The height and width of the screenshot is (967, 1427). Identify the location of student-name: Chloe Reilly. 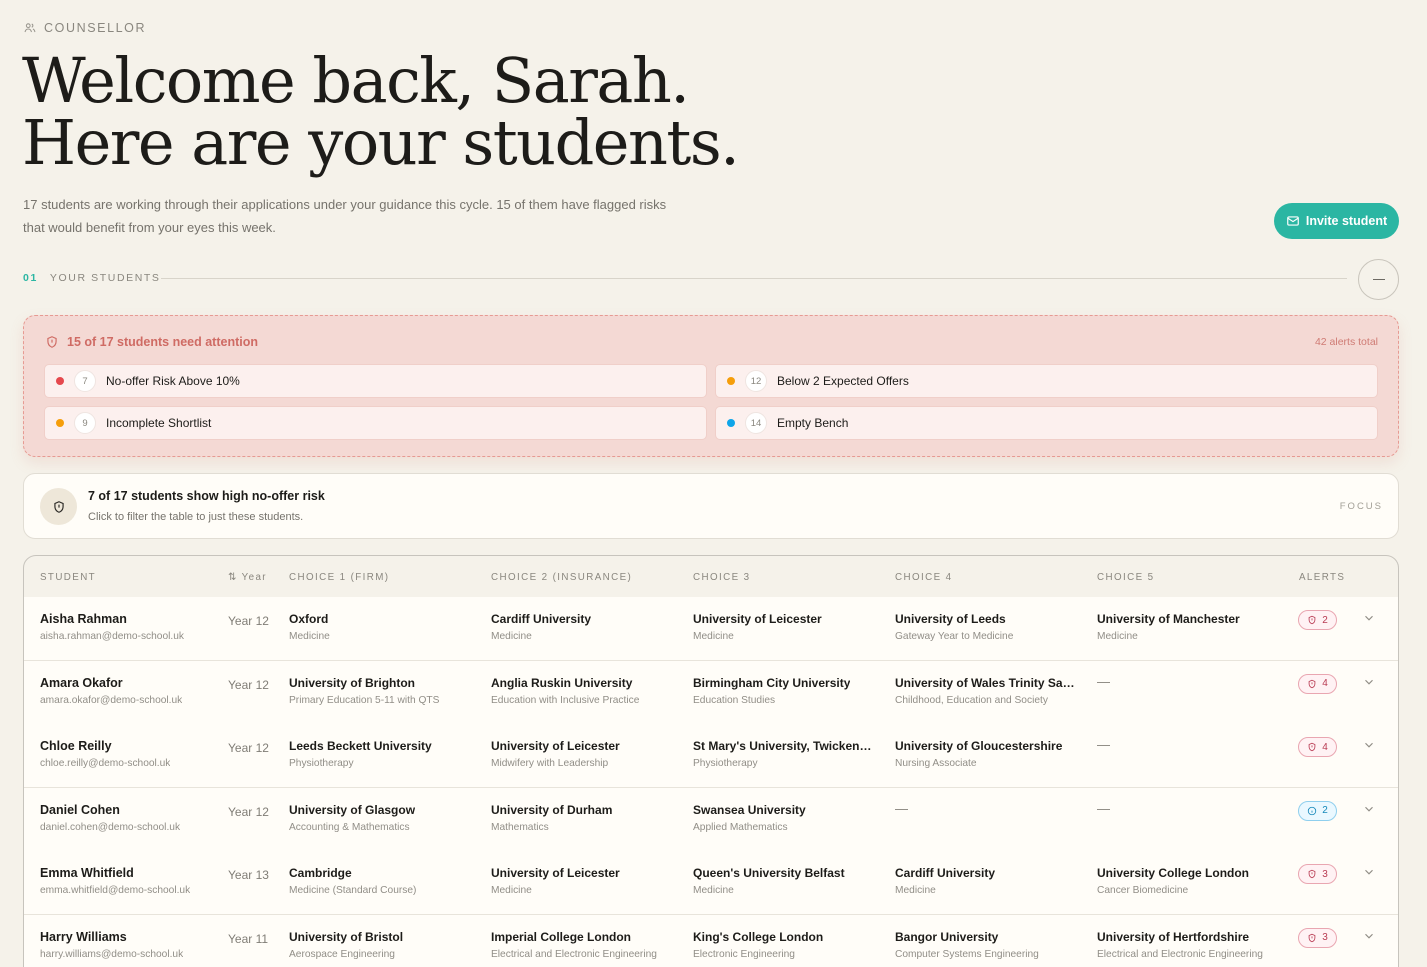
(105, 746).